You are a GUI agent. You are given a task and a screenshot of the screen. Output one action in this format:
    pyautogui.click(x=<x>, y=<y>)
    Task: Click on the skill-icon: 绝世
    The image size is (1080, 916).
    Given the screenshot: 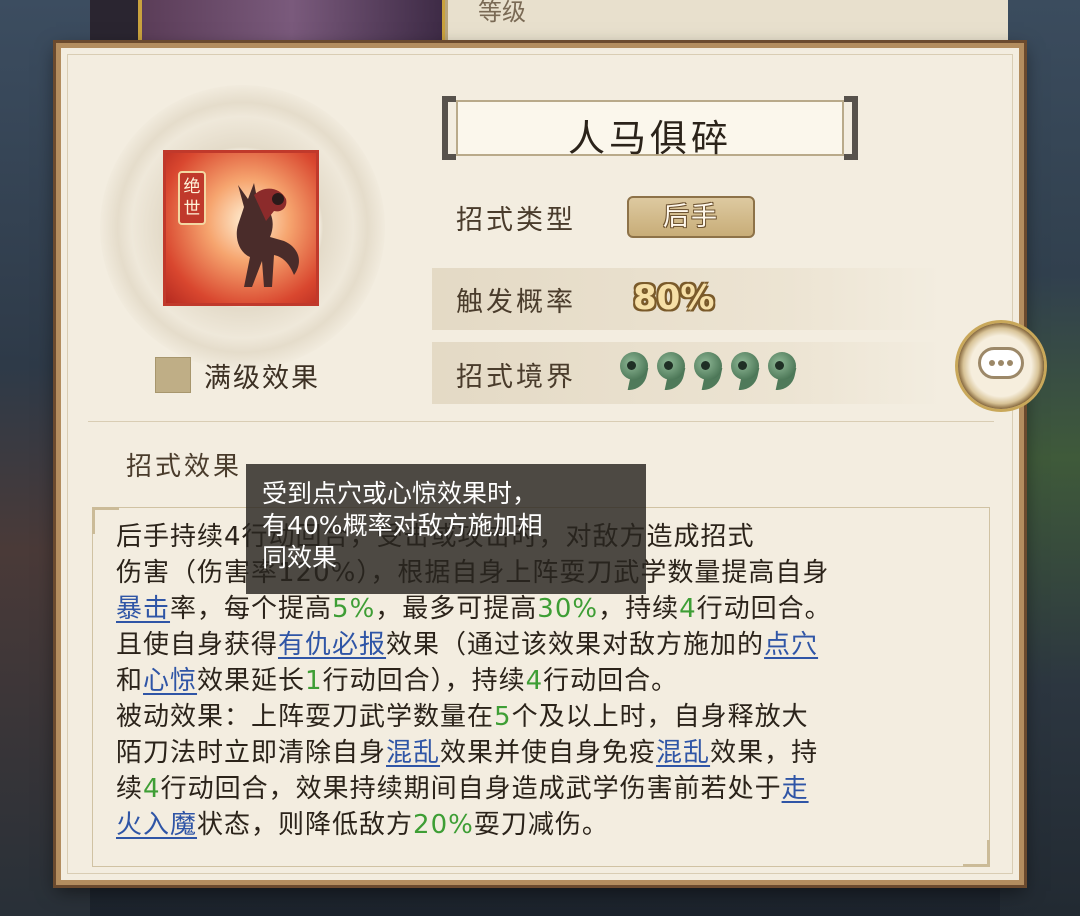 What is the action you would take?
    pyautogui.click(x=241, y=228)
    